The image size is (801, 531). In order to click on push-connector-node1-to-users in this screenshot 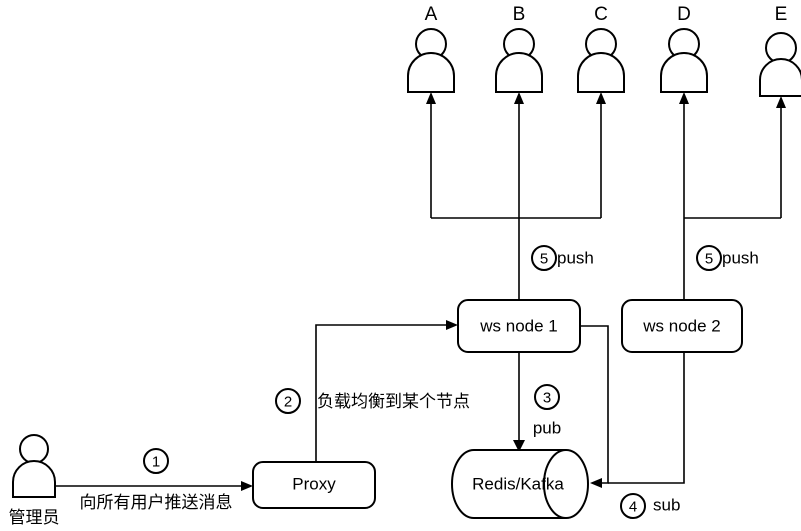, I will do `click(516, 196)`.